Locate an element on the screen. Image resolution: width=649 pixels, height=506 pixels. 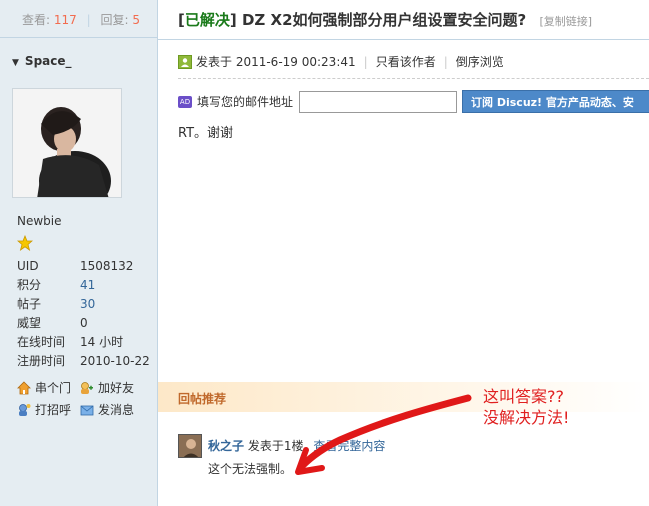
thread-title: [已解决] DZ X2如何强制部分用户组设置安全问题? [复制链接] is located at coordinates (385, 19).